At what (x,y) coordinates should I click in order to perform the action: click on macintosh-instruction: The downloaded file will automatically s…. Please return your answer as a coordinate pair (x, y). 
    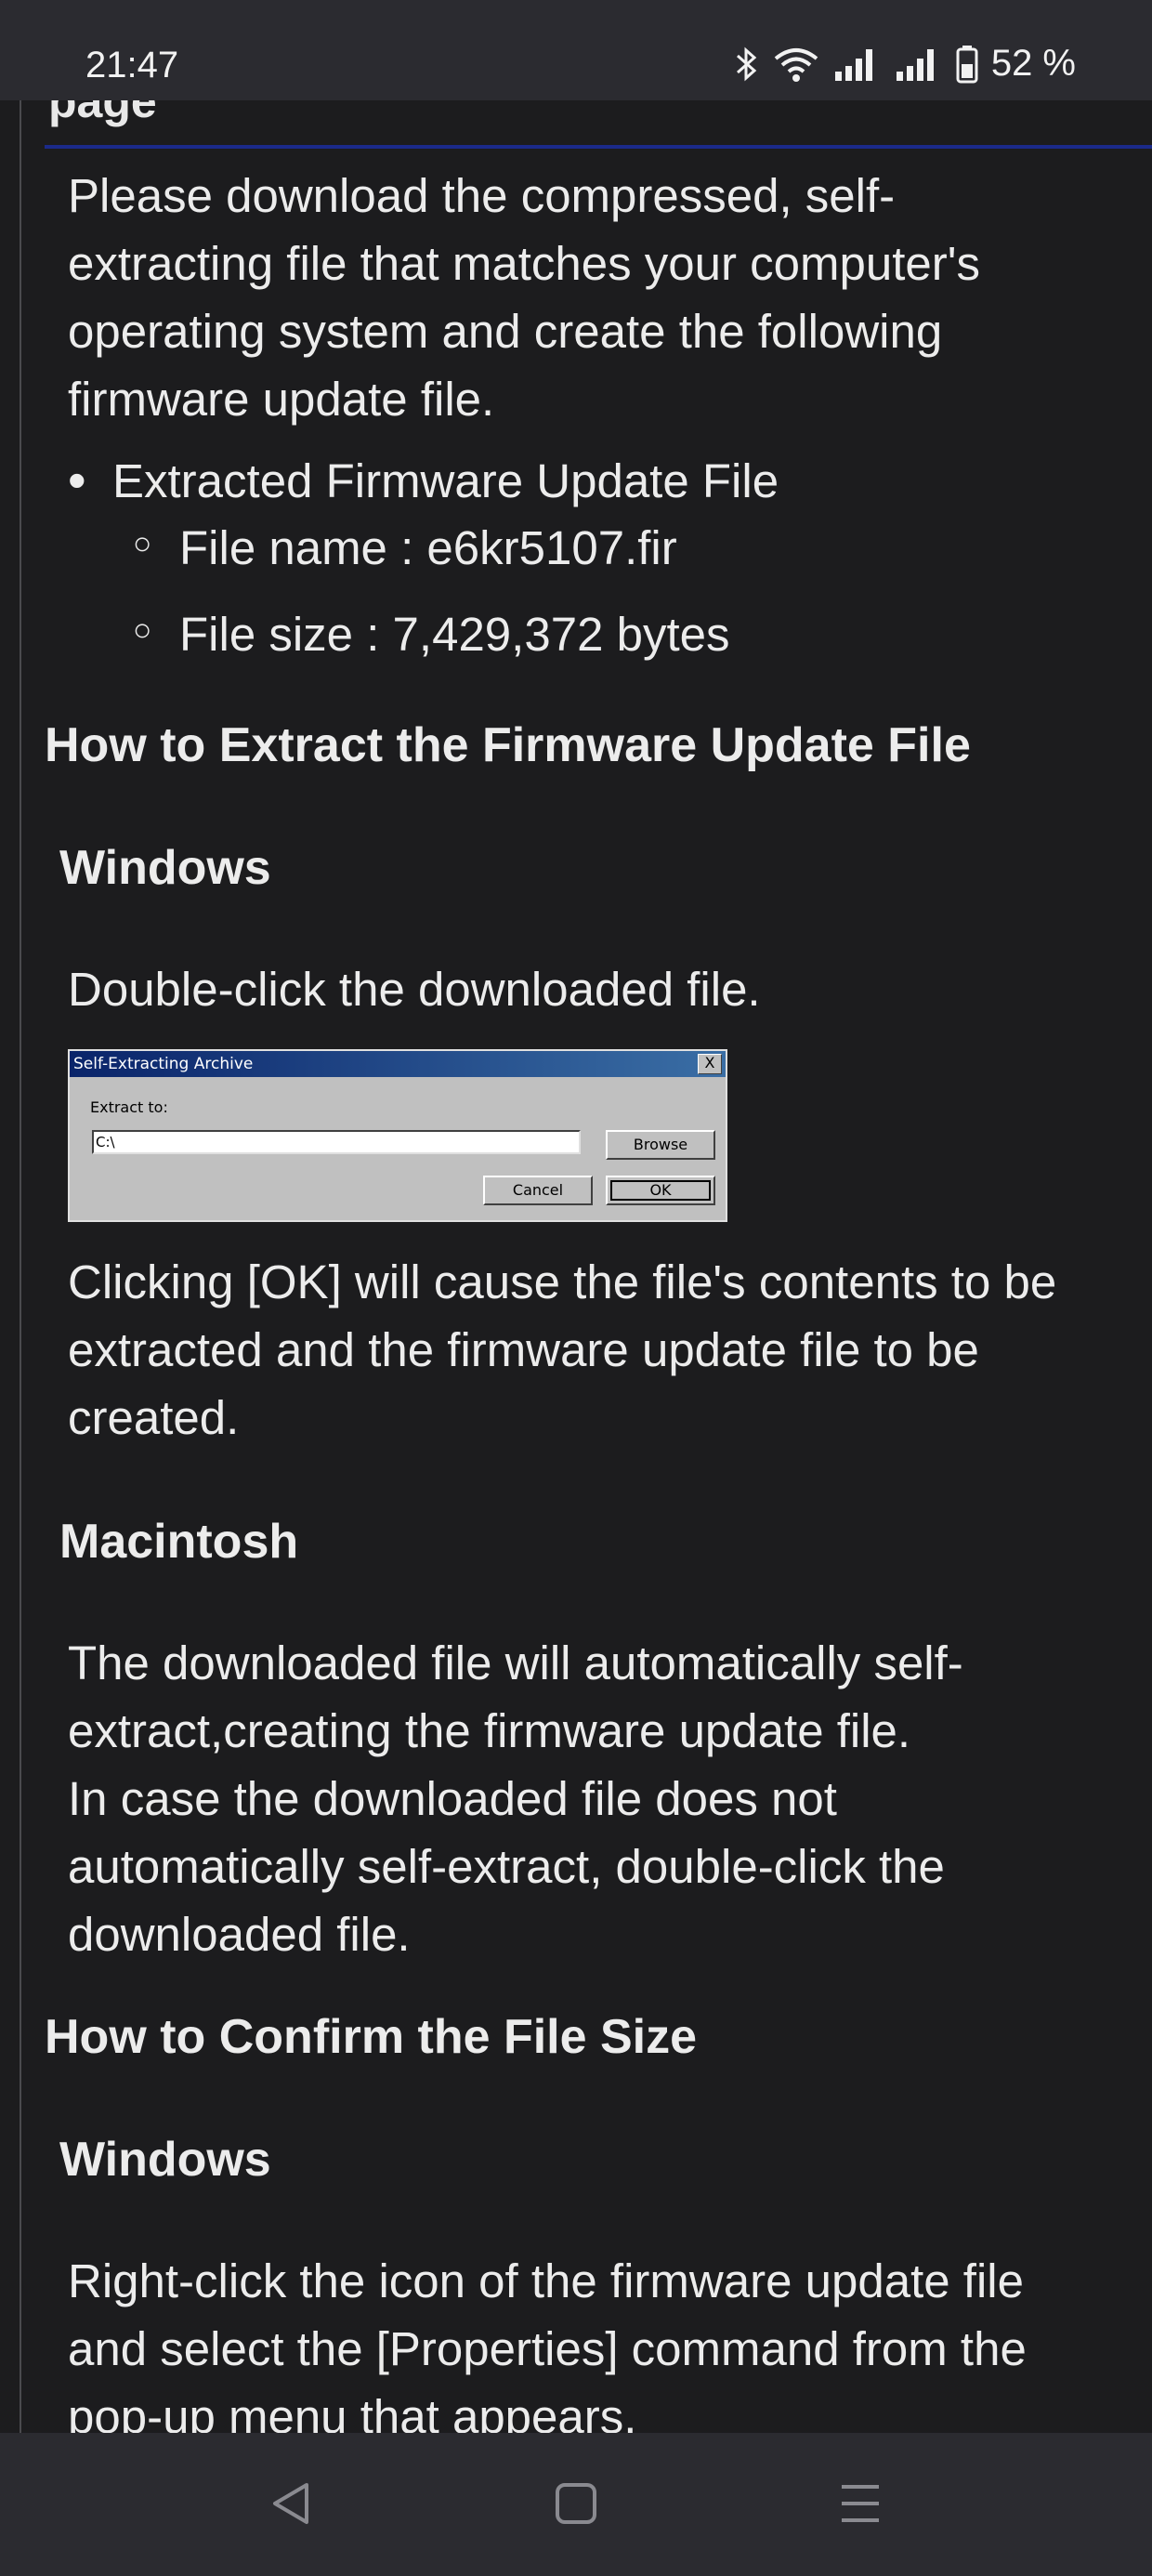
    Looking at the image, I should click on (515, 1798).